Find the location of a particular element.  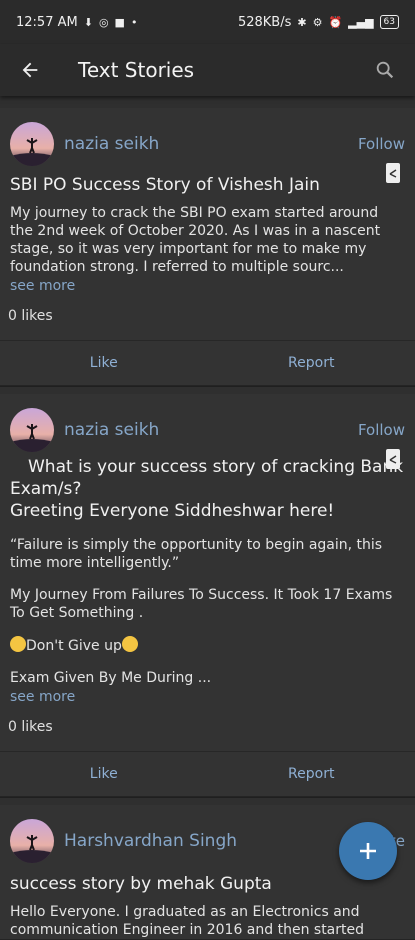

status-bar: 12:57 AM ⬇ ◎ ■ • 528KB/s ✱ ⚙ ⏰ ▂▄▆ 63 is located at coordinates (207, 22).